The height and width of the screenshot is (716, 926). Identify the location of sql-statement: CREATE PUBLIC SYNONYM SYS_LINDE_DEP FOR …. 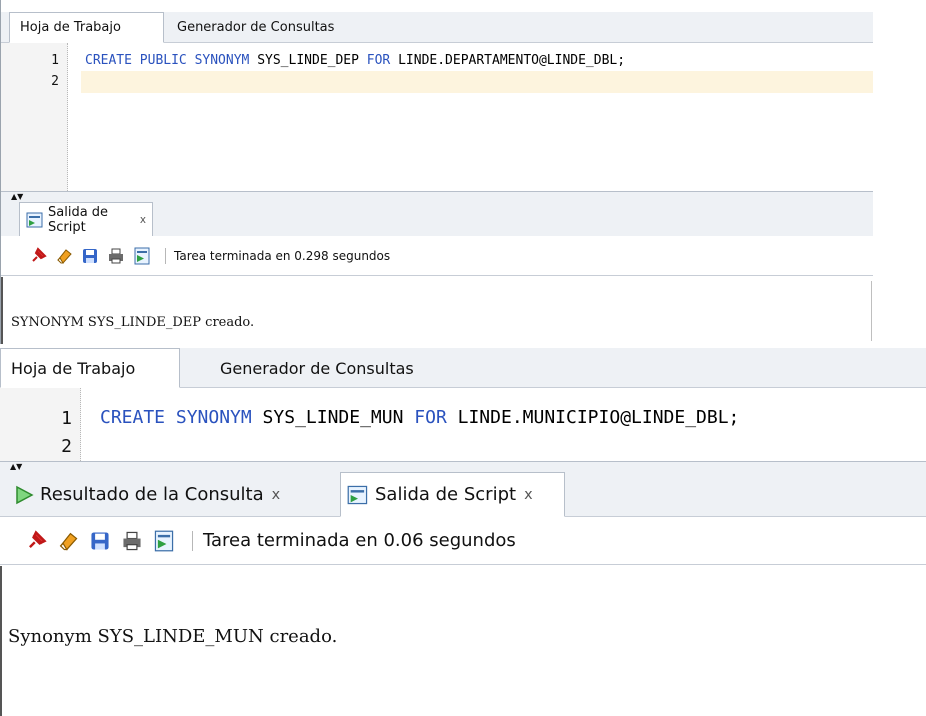
(355, 60).